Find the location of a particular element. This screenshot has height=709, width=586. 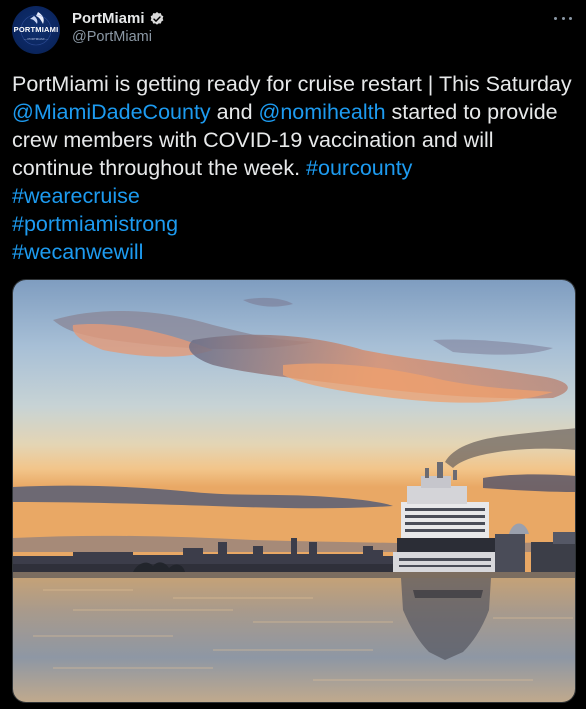

hashtag-portmiamistrong: #portmiamistrong is located at coordinates (95, 224).